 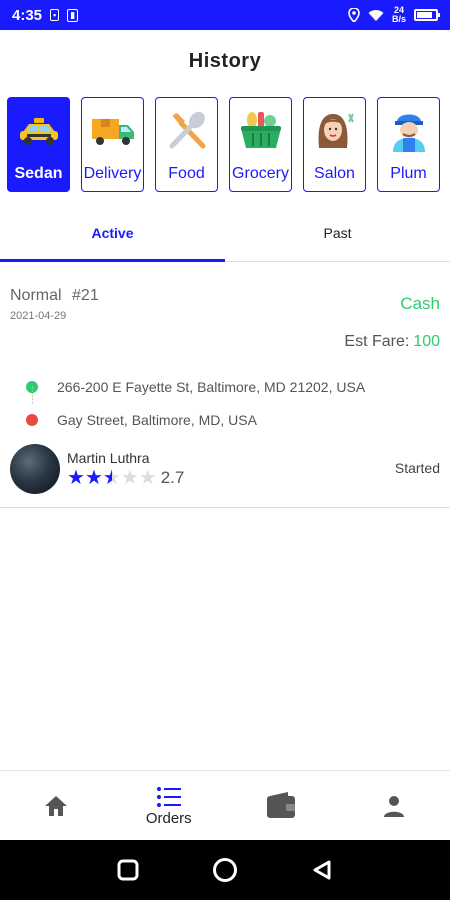 I want to click on category-label: Sedan, so click(x=38, y=173).